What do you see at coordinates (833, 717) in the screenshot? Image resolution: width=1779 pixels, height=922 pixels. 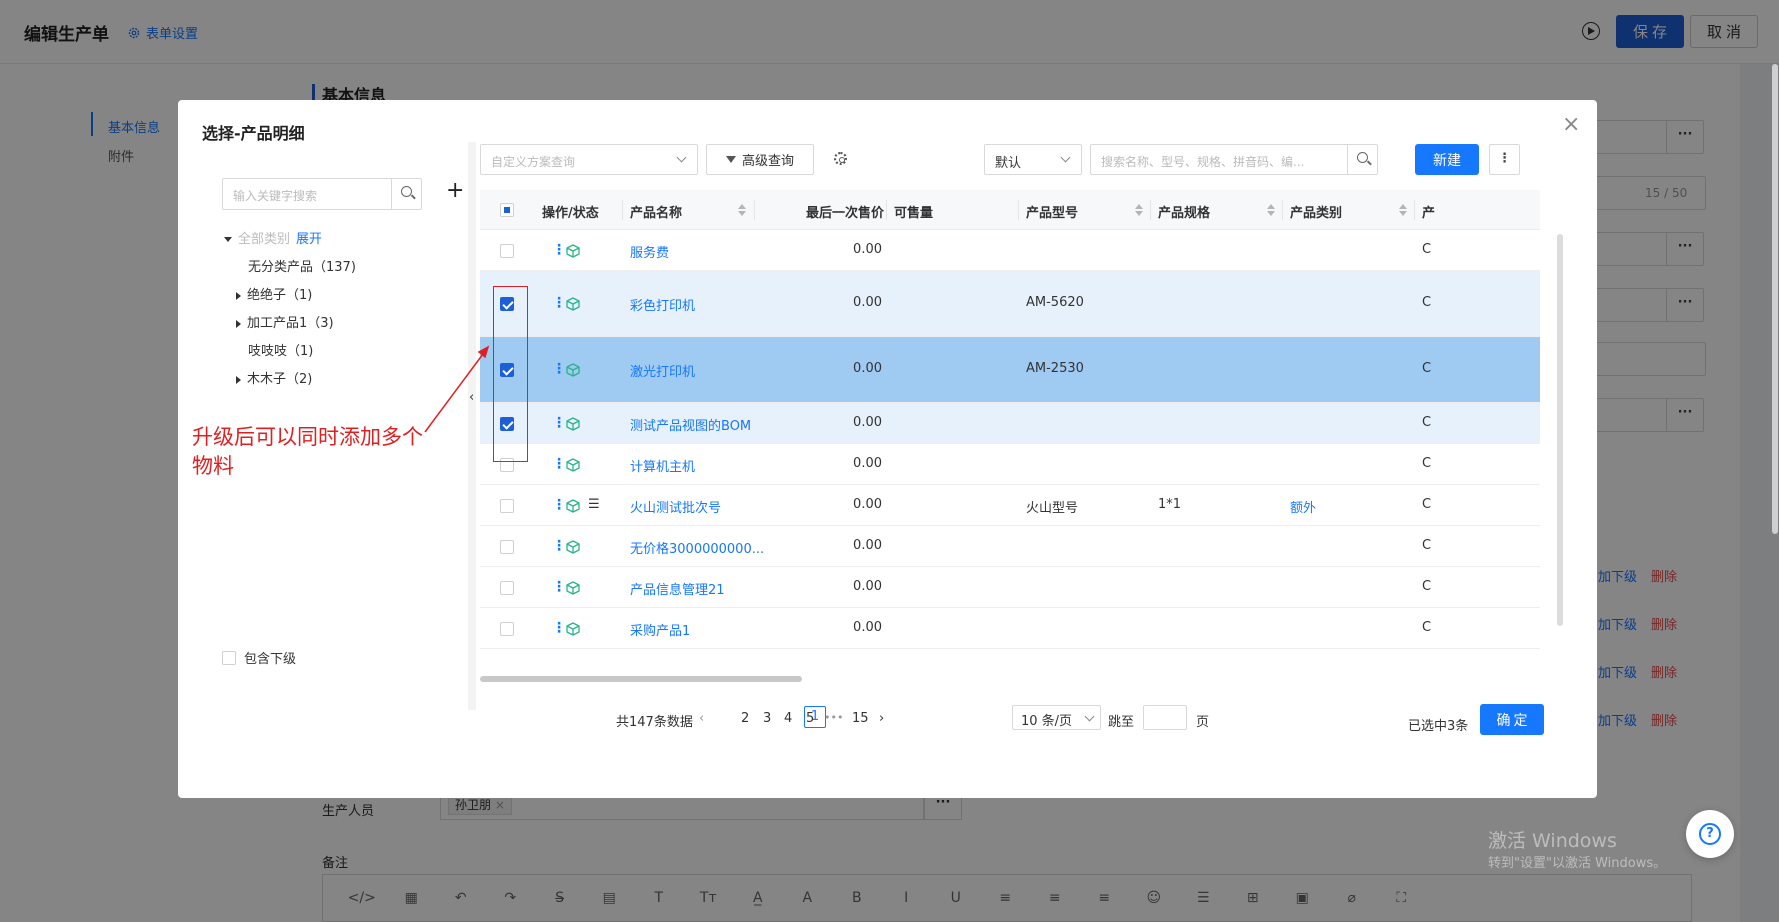 I see `page-ellipsis: •••` at bounding box center [833, 717].